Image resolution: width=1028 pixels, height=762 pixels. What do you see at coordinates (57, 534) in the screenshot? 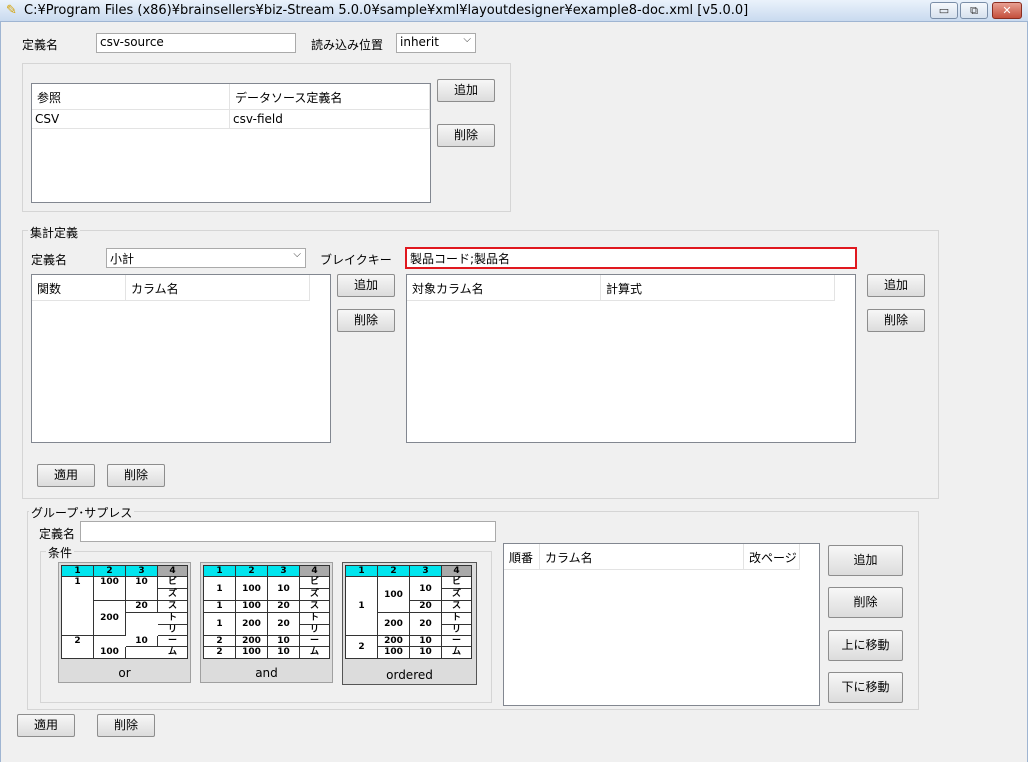
I see `group-suppress-name-label: 定義名` at bounding box center [57, 534].